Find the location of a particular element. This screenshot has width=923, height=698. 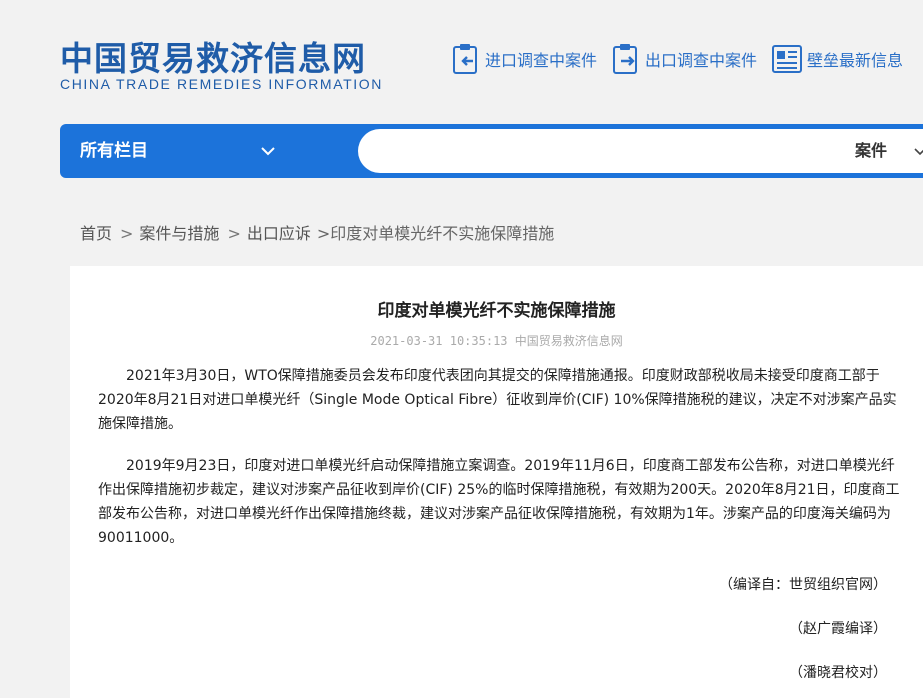

toplink-import-label: 进口调查中案件 is located at coordinates (541, 60).